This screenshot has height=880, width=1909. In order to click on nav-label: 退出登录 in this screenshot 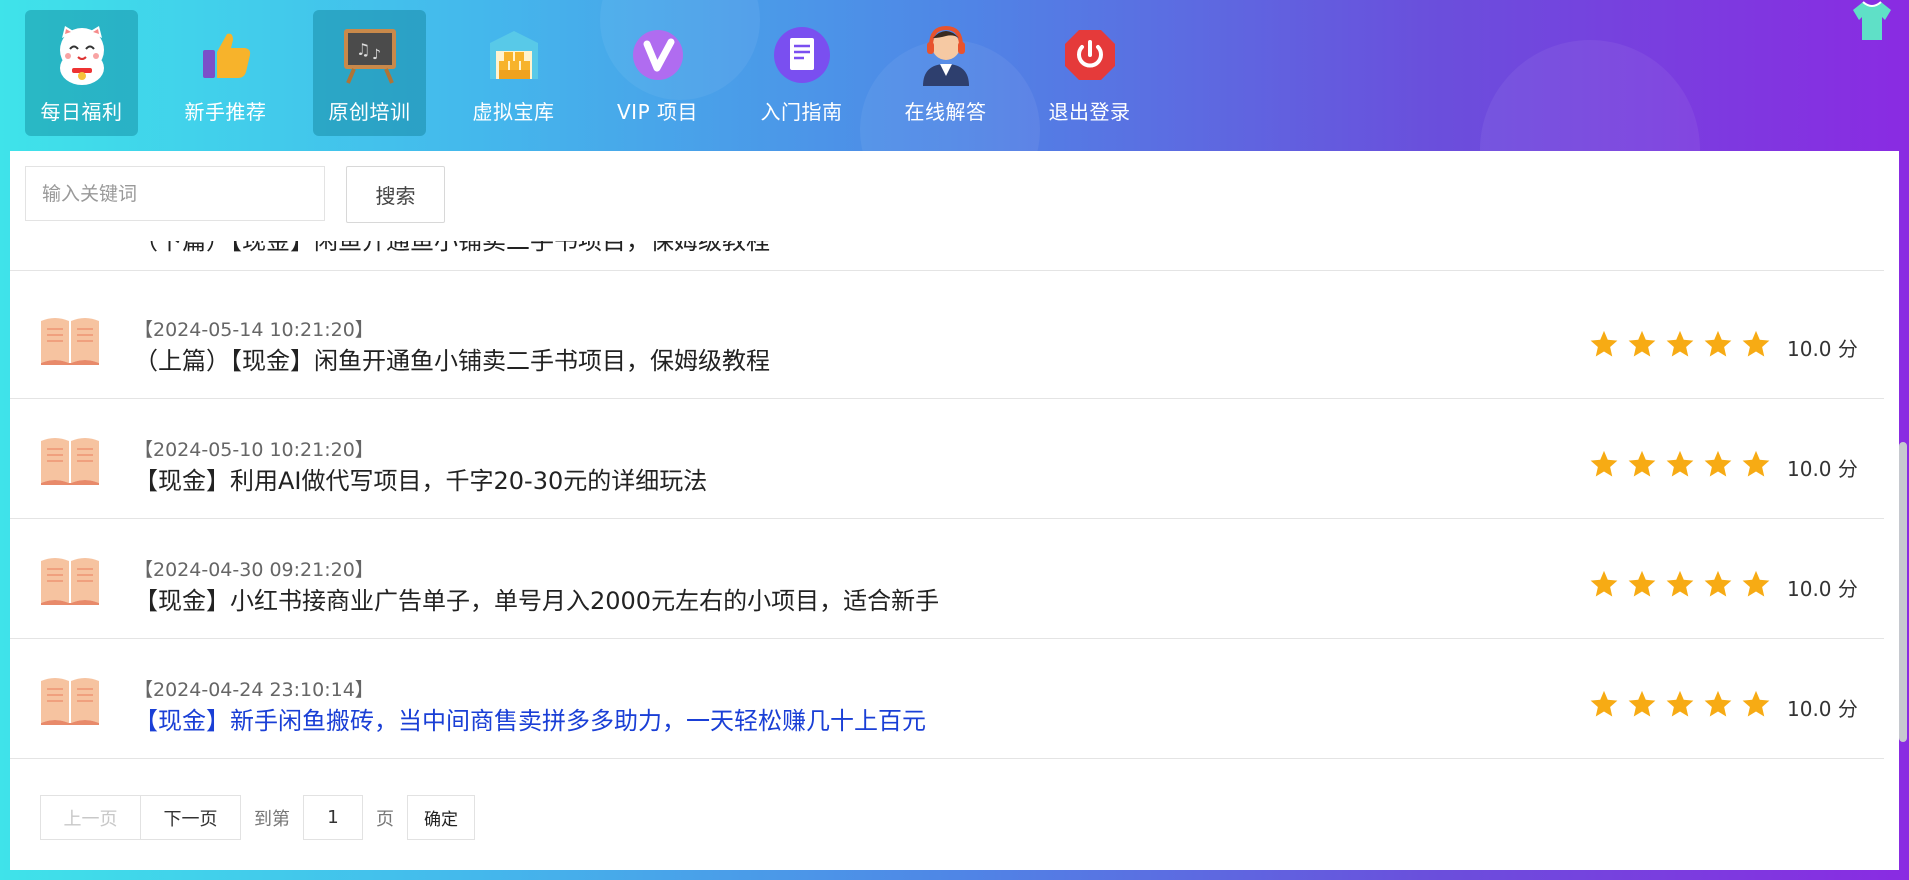, I will do `click(1089, 112)`.